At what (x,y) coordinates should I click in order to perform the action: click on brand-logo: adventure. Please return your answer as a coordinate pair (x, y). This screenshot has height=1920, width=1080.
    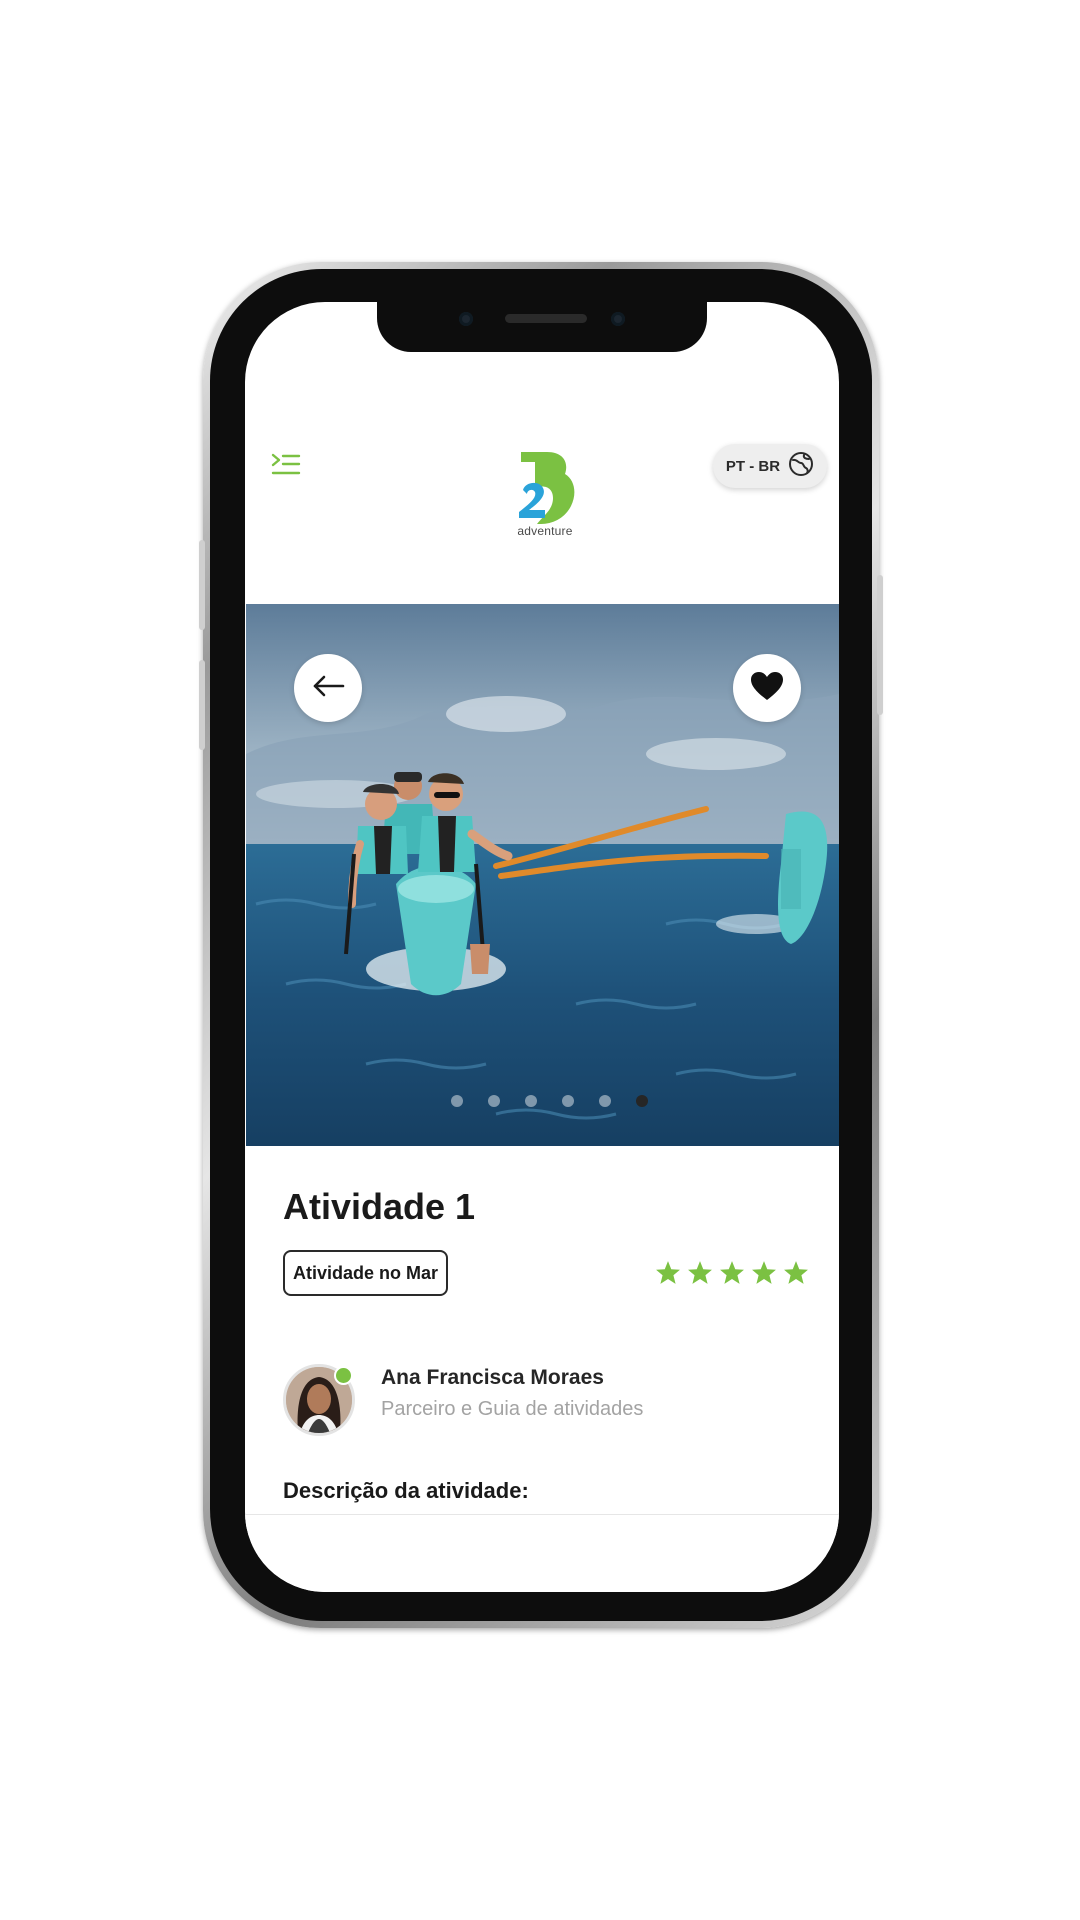
    Looking at the image, I should click on (545, 496).